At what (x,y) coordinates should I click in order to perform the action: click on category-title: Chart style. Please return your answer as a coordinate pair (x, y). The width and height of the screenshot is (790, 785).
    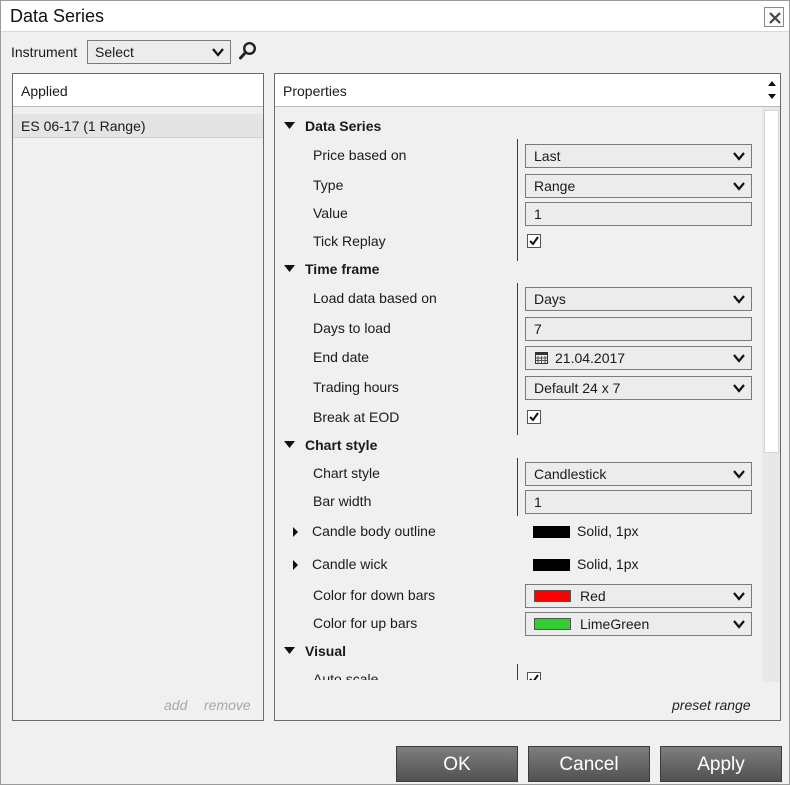
    Looking at the image, I should click on (341, 445).